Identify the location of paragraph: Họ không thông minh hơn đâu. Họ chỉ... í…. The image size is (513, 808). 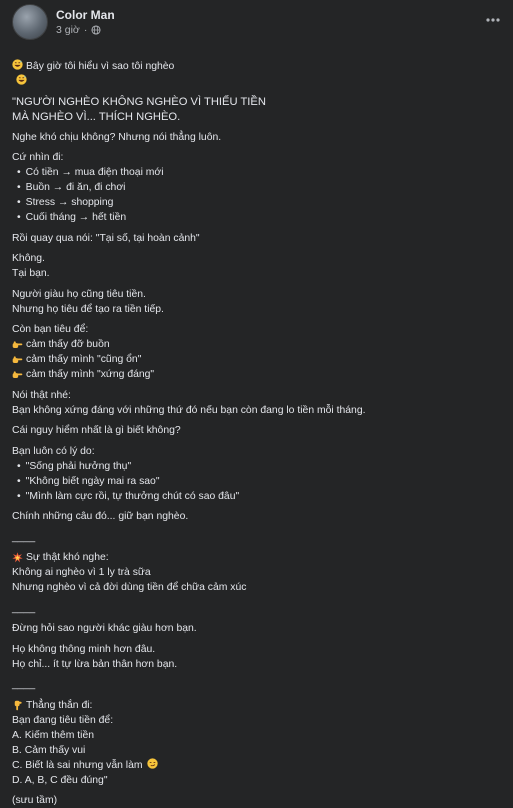
(95, 656).